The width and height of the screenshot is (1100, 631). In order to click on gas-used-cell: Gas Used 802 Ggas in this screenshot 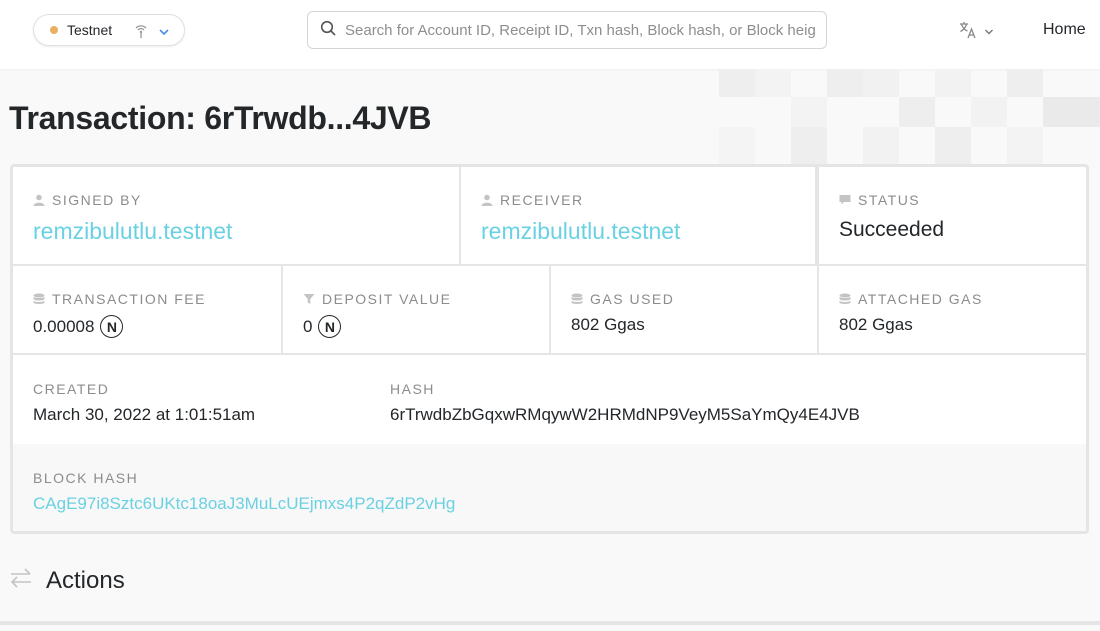, I will do `click(684, 309)`.